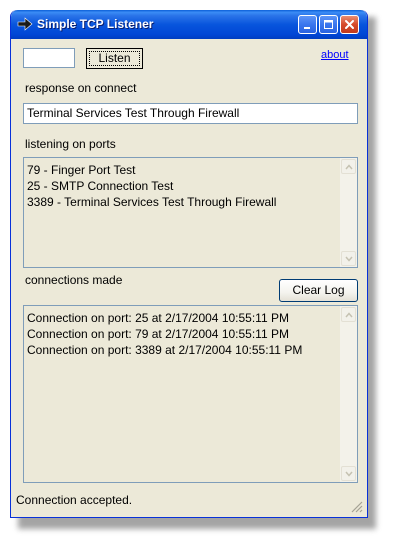 The height and width of the screenshot is (539, 393). What do you see at coordinates (335, 55) in the screenshot?
I see `about-link: about` at bounding box center [335, 55].